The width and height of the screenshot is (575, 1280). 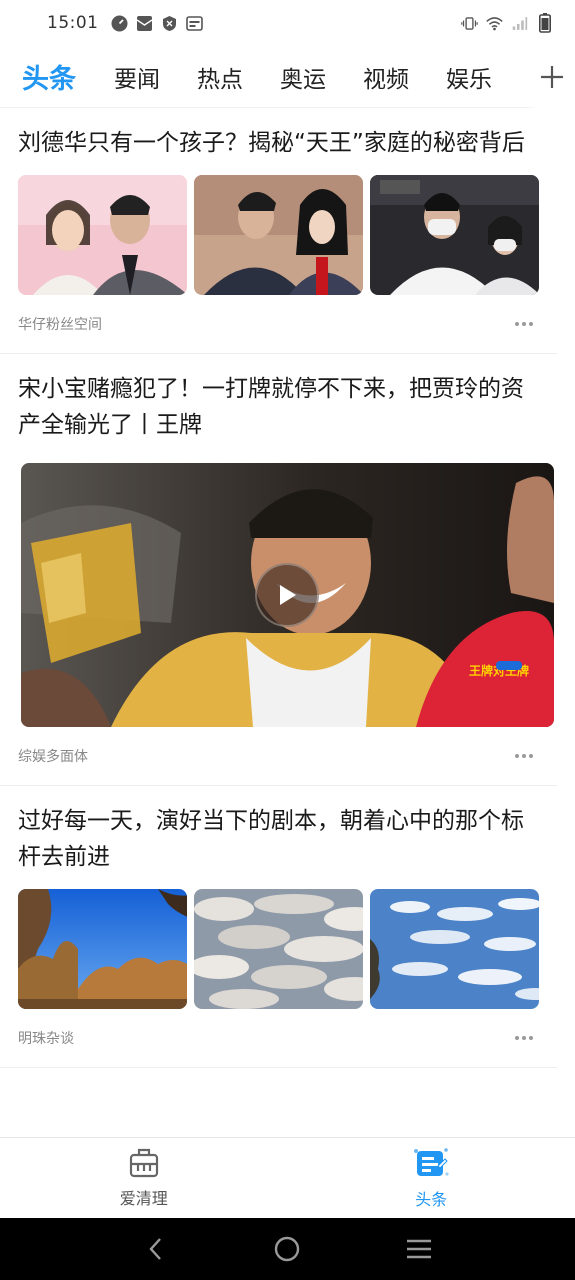 What do you see at coordinates (194, 23) in the screenshot?
I see `calendar-icon` at bounding box center [194, 23].